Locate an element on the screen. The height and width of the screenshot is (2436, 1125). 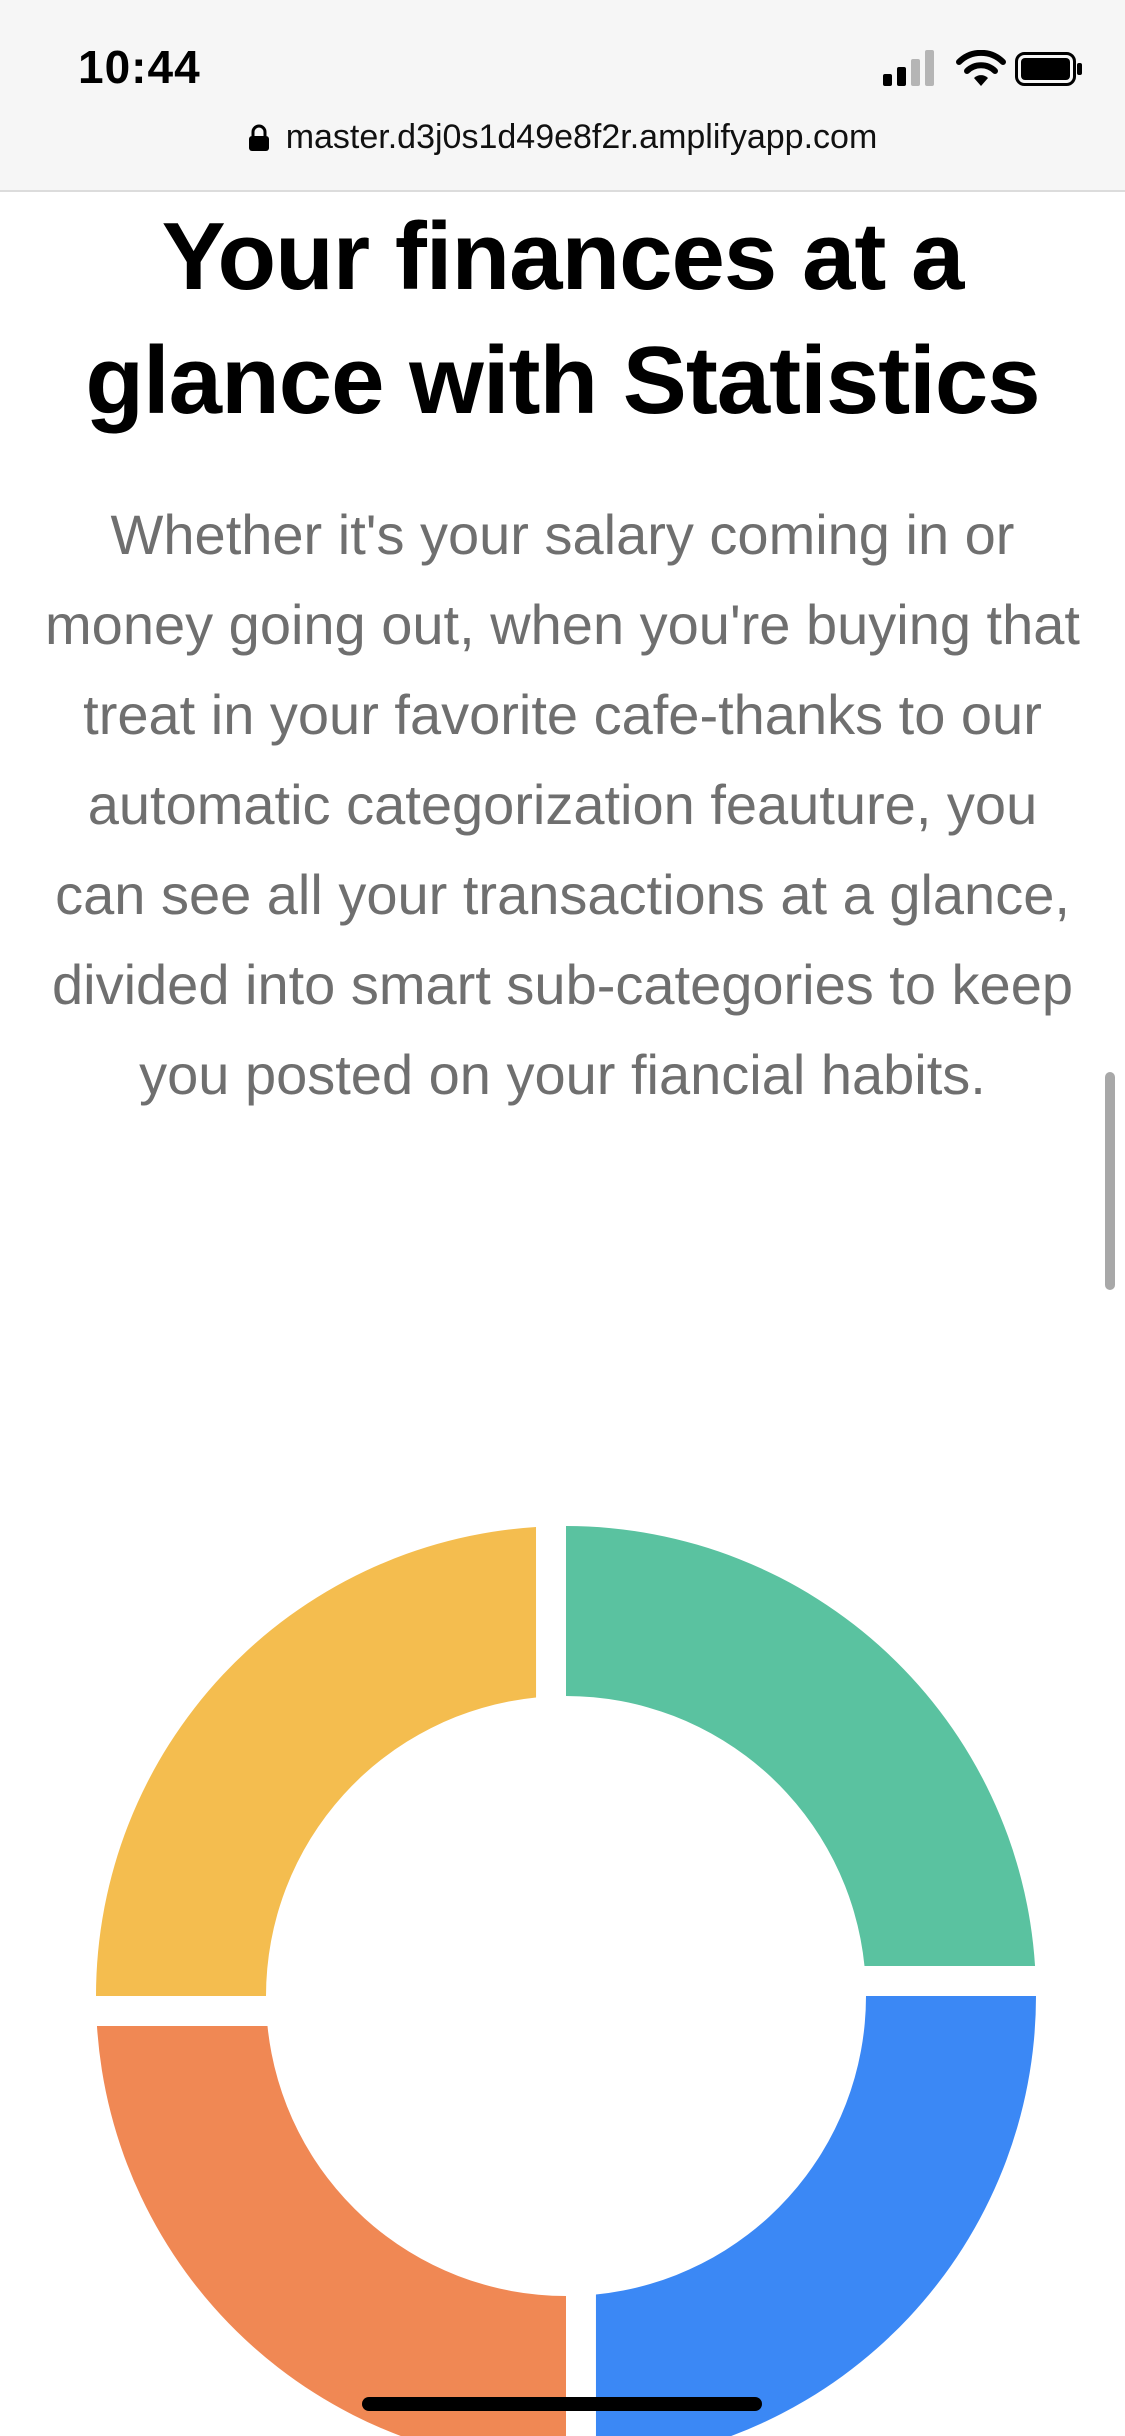
address-bar: master.d3j0s1d49e8f2r.amplifyapp.com is located at coordinates (562, 137).